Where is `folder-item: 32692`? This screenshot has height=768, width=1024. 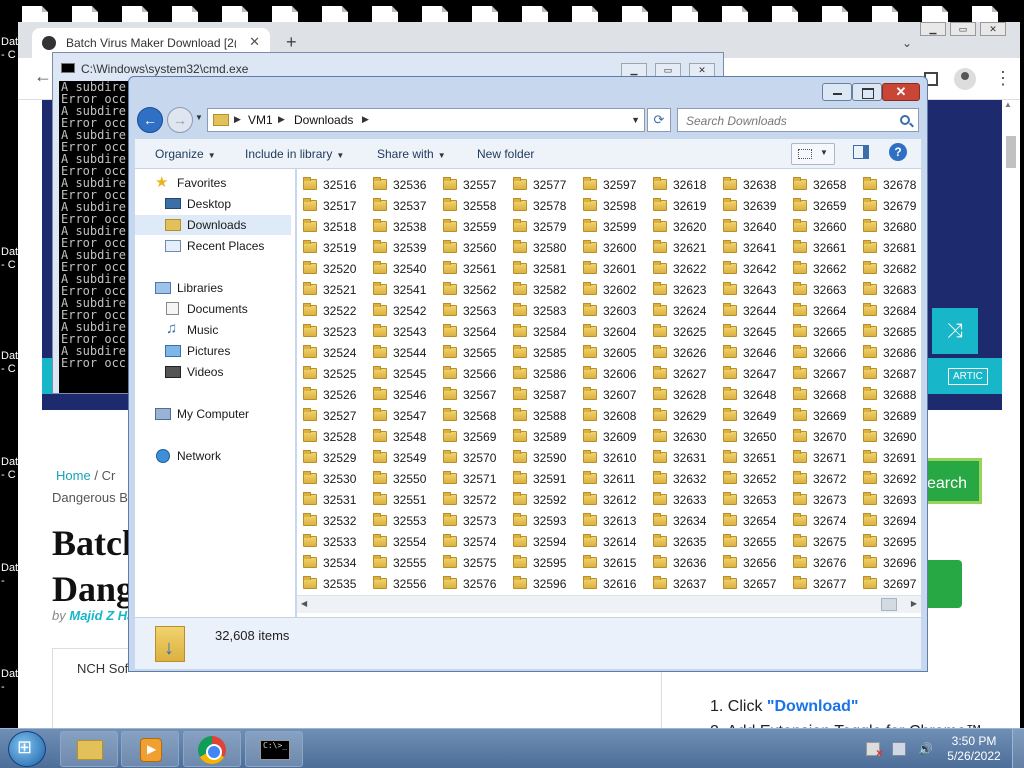
folder-item: 32692 is located at coordinates (892, 479).